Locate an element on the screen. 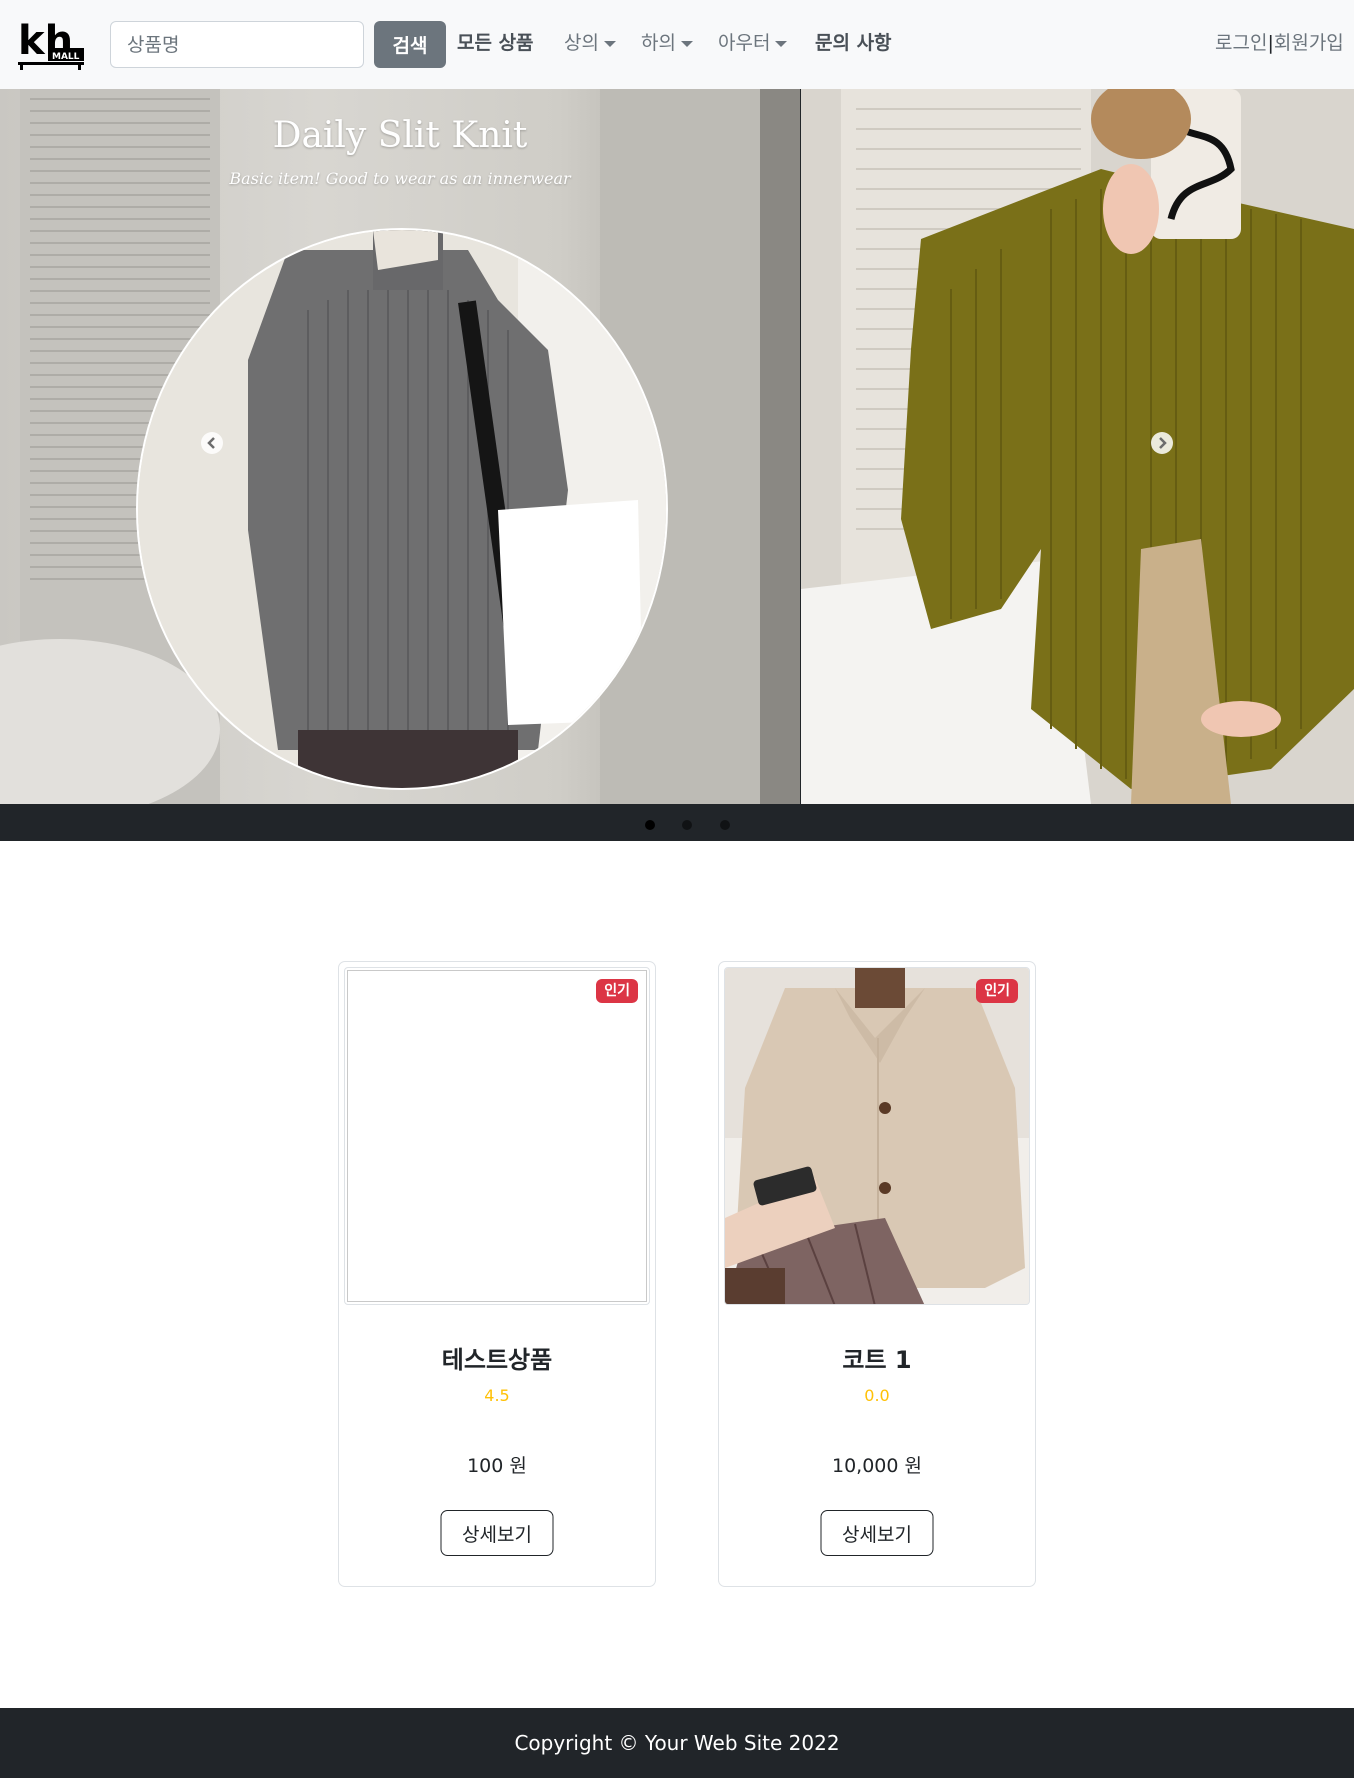  product-card: 인기 테스트상품 4.5 100 원 상세보기 is located at coordinates (497, 1274).